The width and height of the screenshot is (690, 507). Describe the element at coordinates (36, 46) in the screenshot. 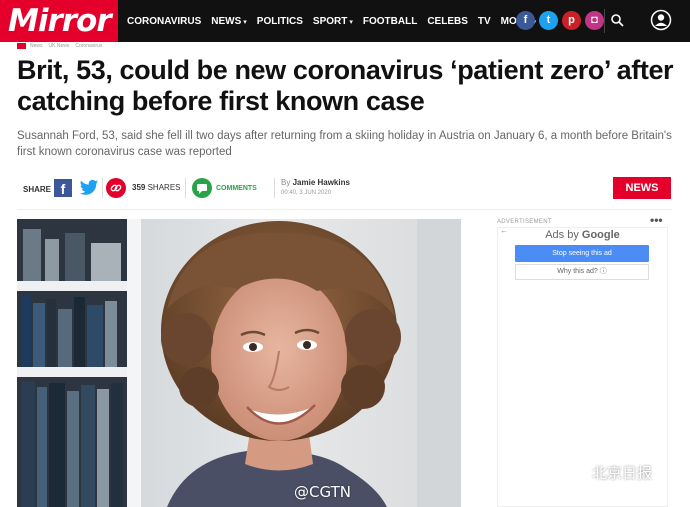

I see `breadcrumb-item: News` at that location.